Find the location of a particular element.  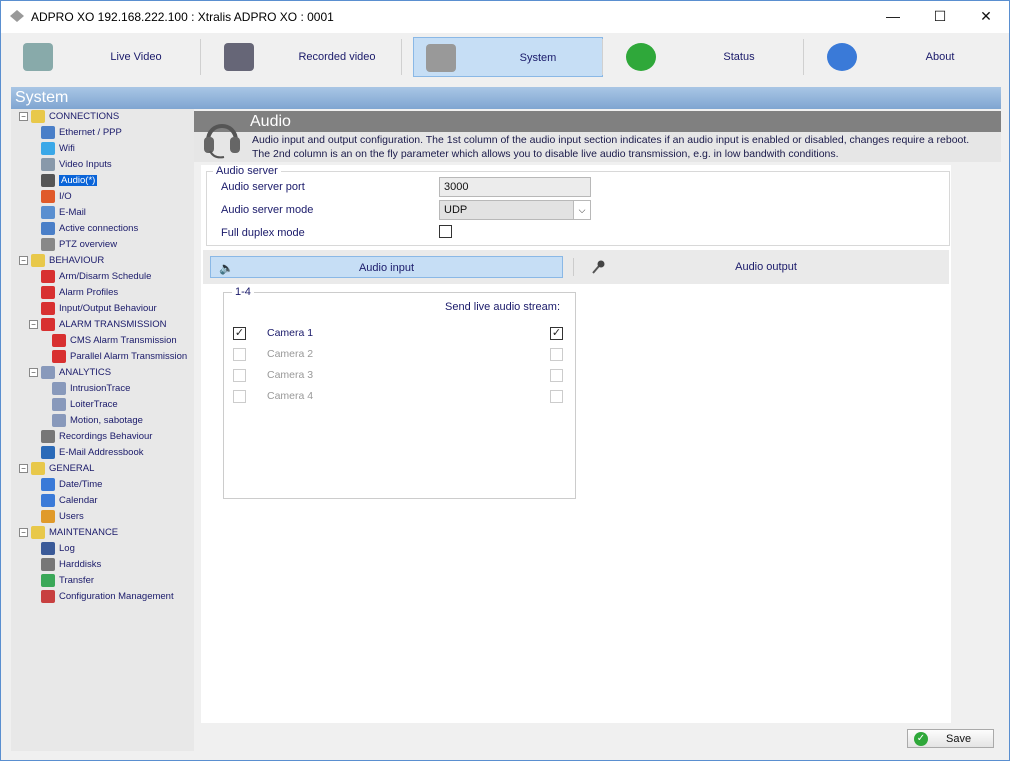

tree-item-behaviour: BEHAVIOUR is located at coordinates (67, 261).